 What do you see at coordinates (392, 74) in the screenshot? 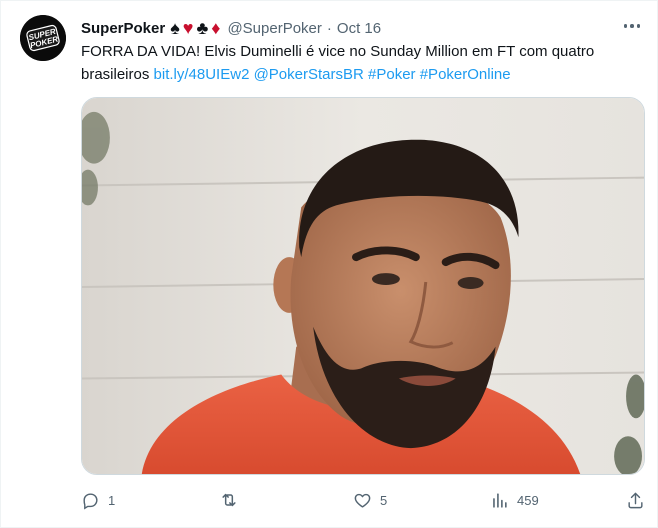
I see `hashtag-poker: #Poker` at bounding box center [392, 74].